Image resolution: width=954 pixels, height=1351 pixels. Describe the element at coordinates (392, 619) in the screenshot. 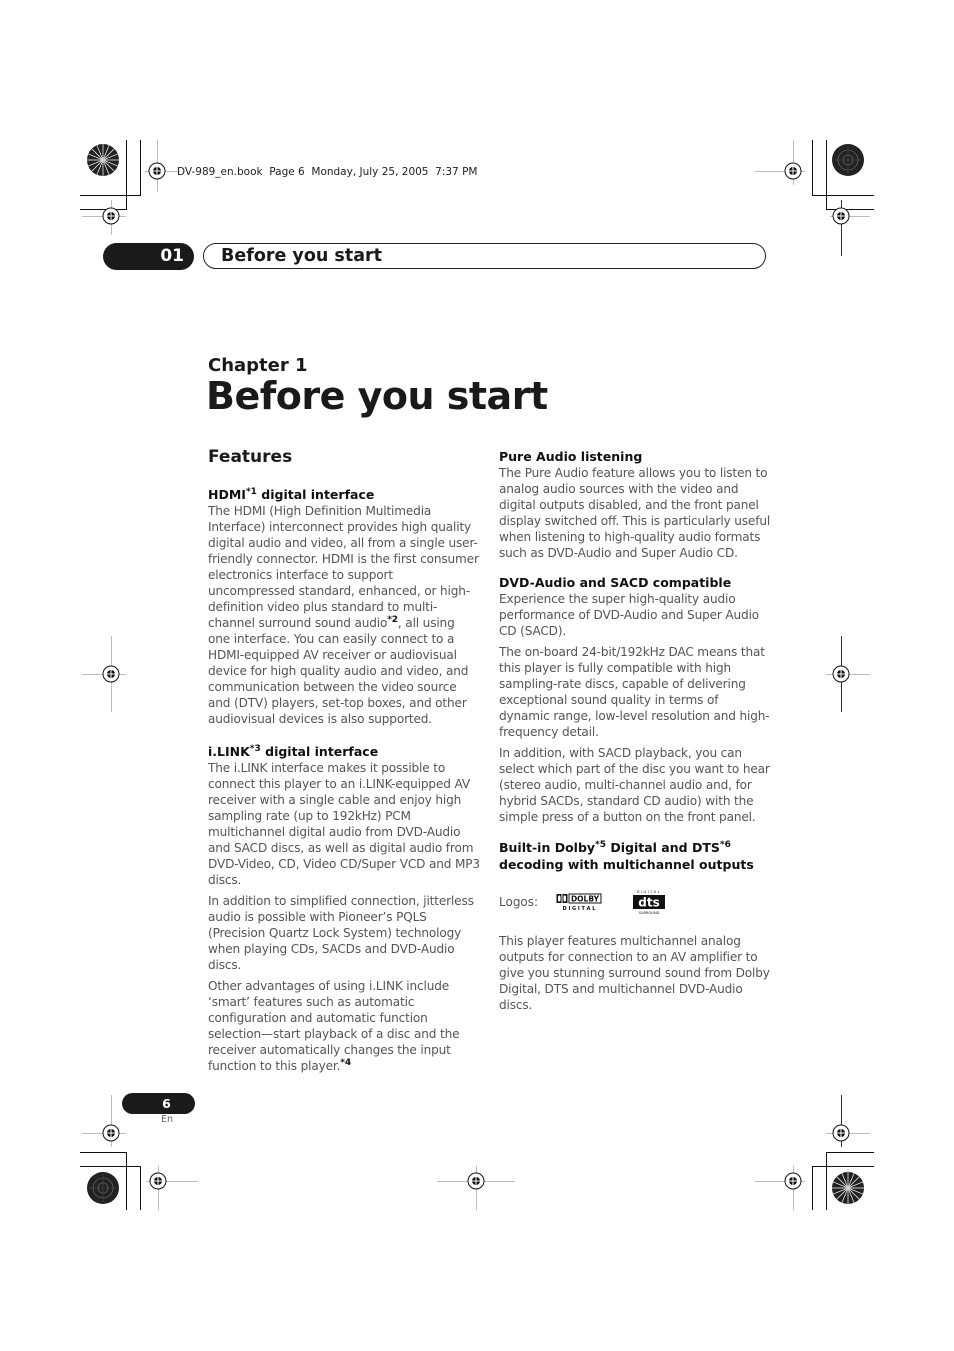

I see `footnote-ref: *2` at that location.